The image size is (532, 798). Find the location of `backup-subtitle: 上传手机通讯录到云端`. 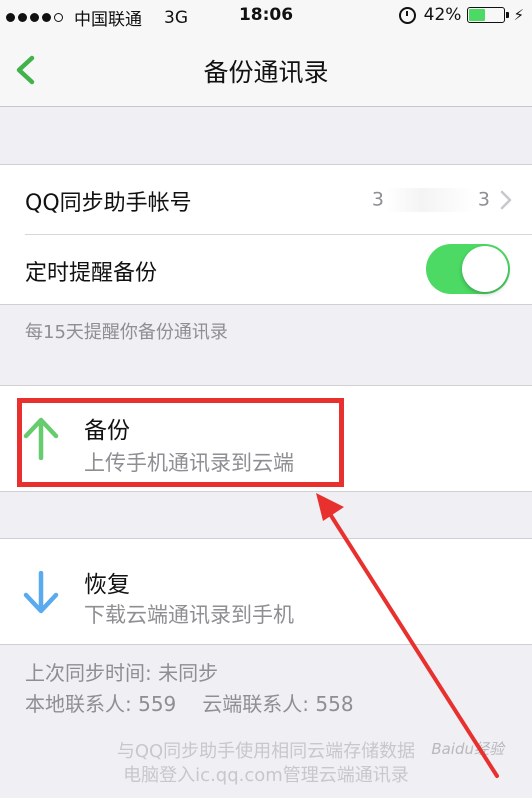

backup-subtitle: 上传手机通讯录到云端 is located at coordinates (189, 463).